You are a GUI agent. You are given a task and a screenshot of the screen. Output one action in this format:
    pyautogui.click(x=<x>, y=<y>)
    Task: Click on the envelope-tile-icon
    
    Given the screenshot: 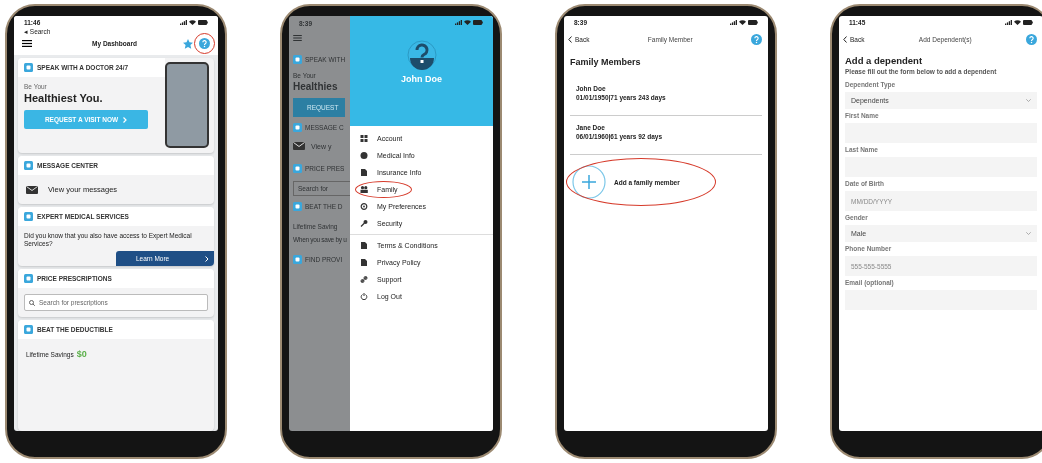 What is the action you would take?
    pyautogui.click(x=28, y=165)
    